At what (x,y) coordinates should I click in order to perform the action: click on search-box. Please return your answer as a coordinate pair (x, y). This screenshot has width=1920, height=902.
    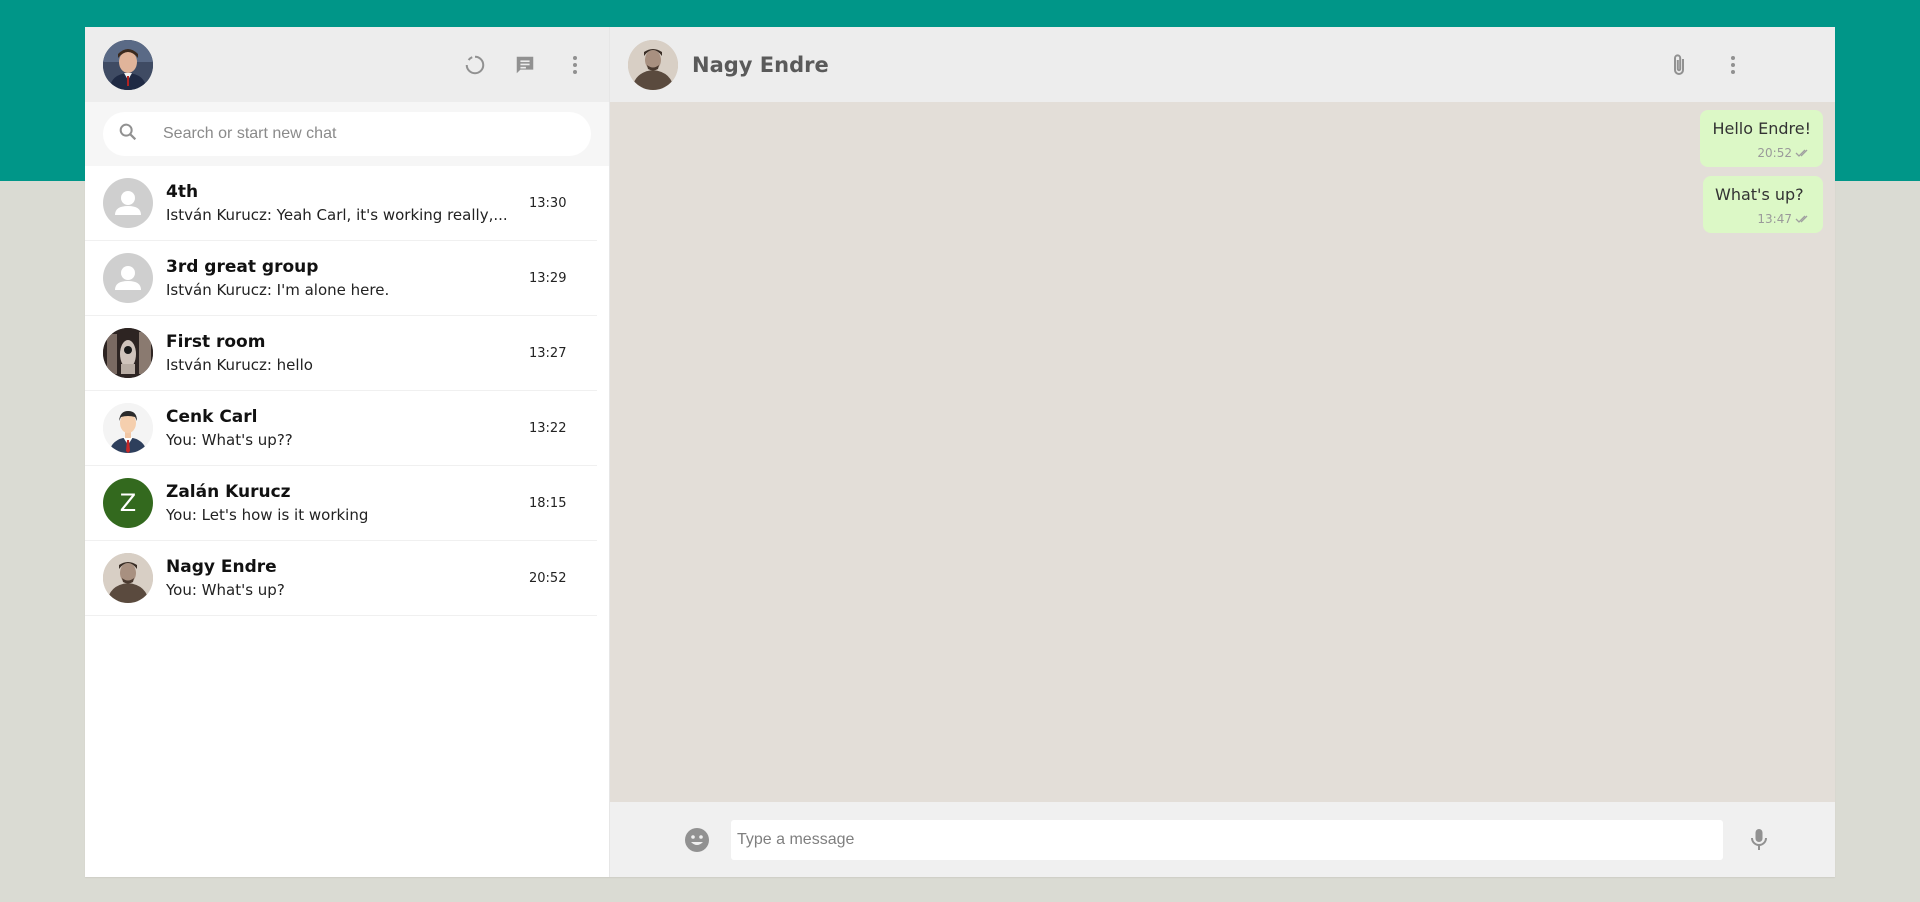
    Looking at the image, I should click on (347, 134).